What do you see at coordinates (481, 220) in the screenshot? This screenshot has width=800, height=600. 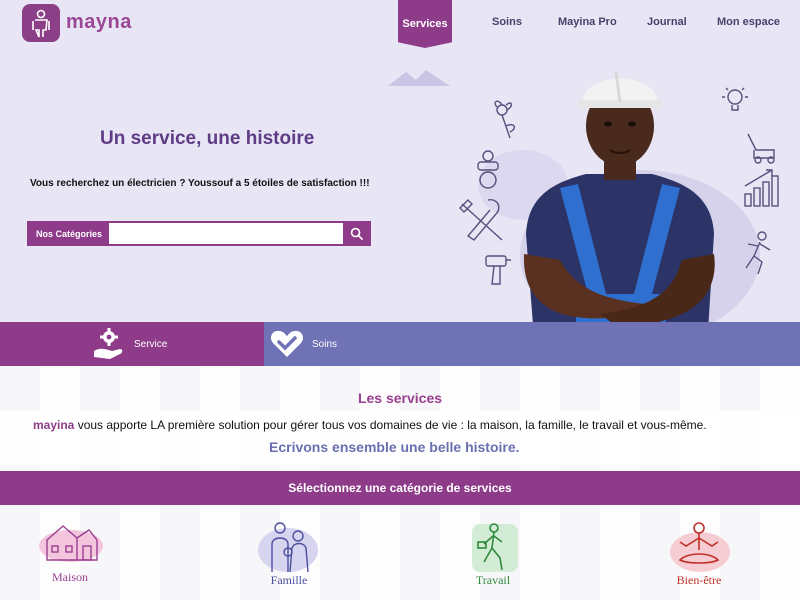 I see `tools-icon` at bounding box center [481, 220].